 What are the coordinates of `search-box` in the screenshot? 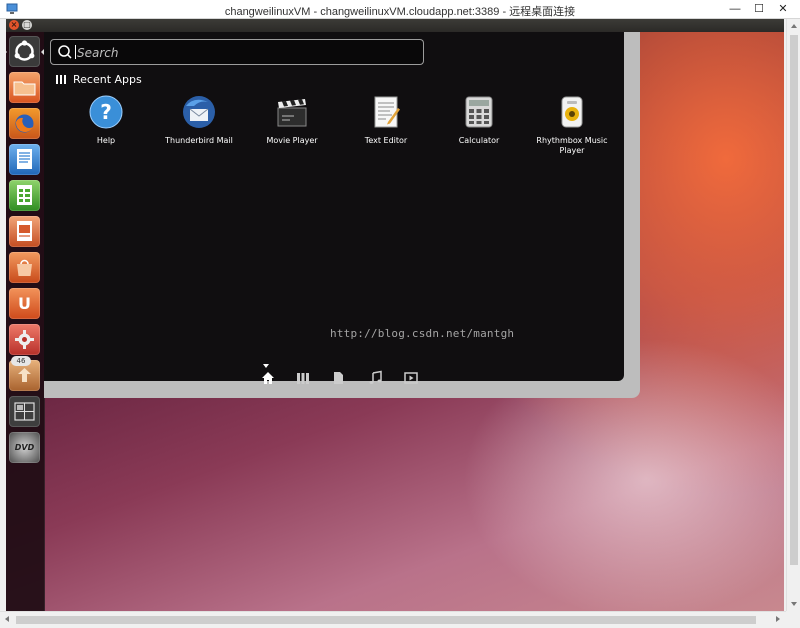 It's located at (237, 52).